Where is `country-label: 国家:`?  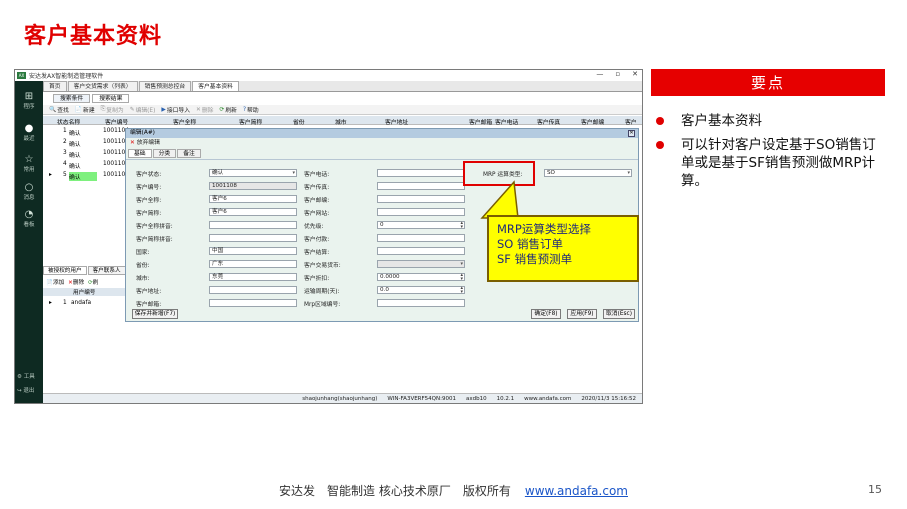 country-label: 国家: is located at coordinates (143, 253).